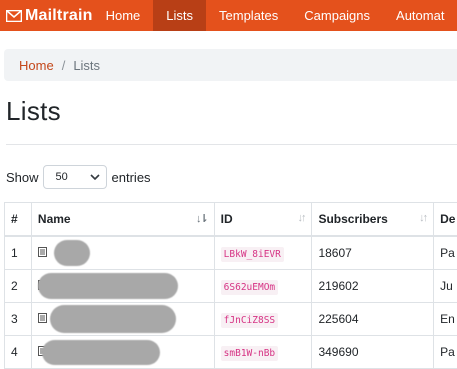 The height and width of the screenshot is (369, 457). Describe the element at coordinates (252, 254) in the screenshot. I see `list-id: LBkW_8iEVR` at that location.